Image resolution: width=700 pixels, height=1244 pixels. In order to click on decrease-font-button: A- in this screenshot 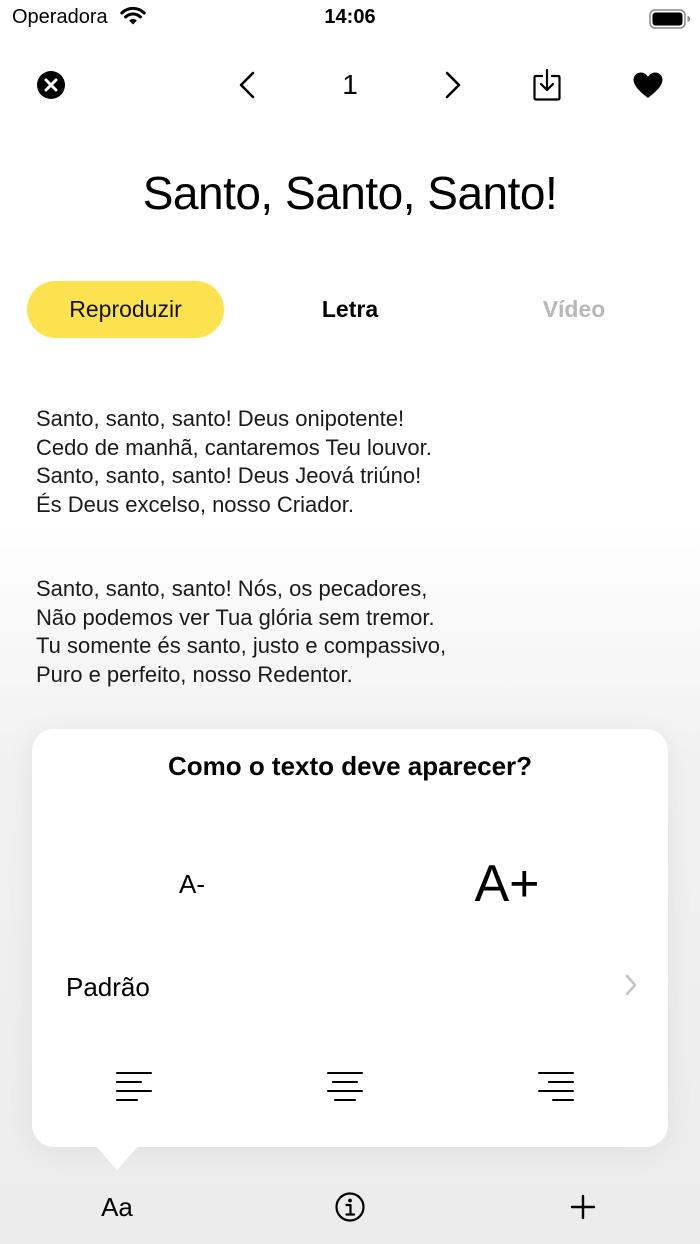, I will do `click(192, 884)`.